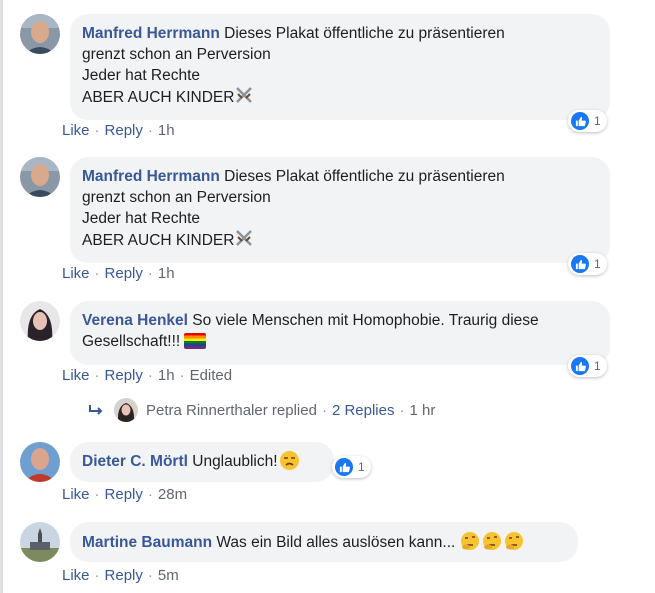  Describe the element at coordinates (135, 461) in the screenshot. I see `comment-author: Dieter C. Mörtl` at that location.